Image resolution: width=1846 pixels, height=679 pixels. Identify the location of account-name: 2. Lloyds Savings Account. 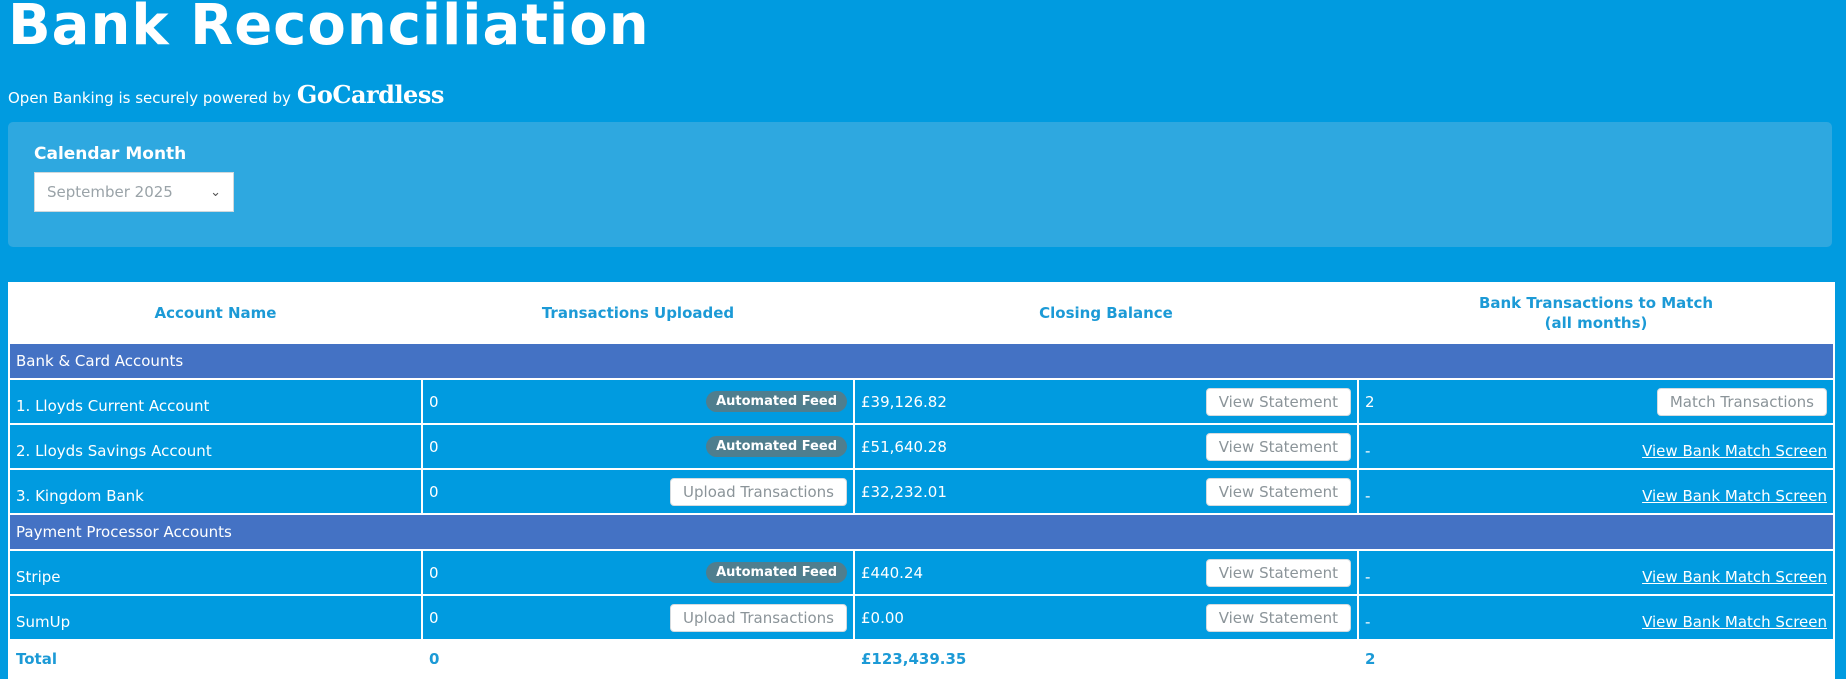
(114, 451).